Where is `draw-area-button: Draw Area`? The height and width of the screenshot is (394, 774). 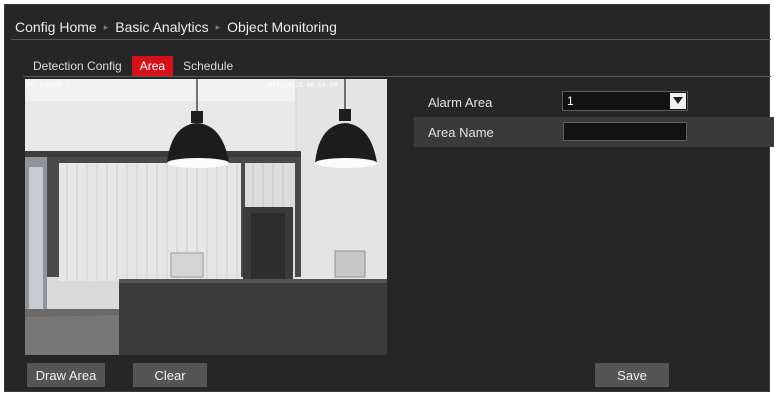
draw-area-button: Draw Area is located at coordinates (66, 375).